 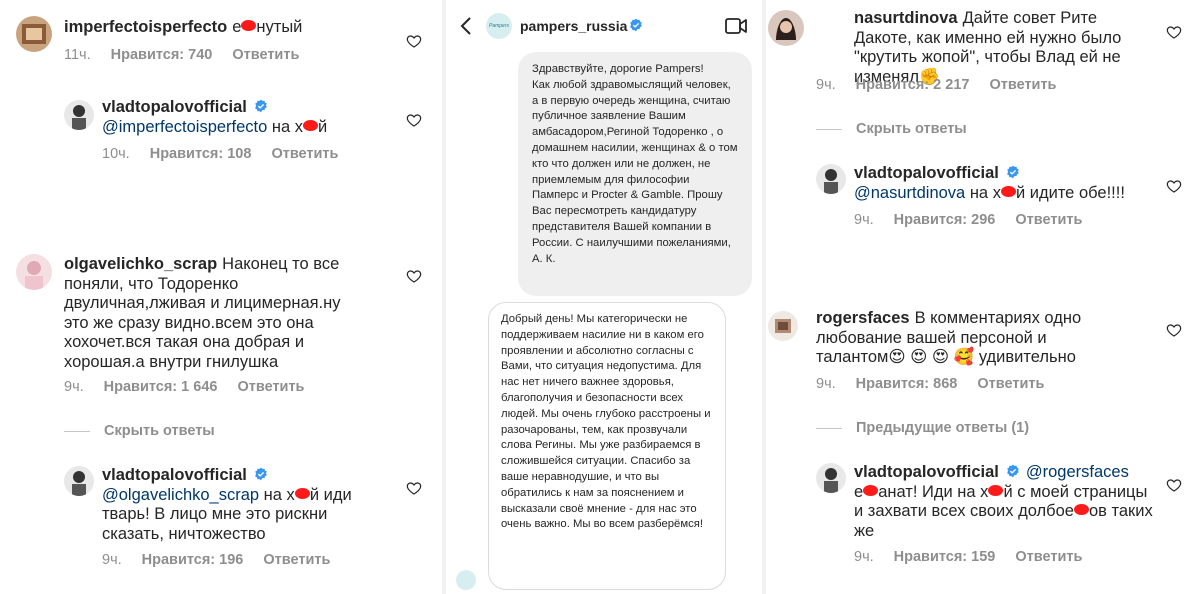 I want to click on comment-meta: 9ч. Нравится: 196 Ответить, so click(x=226, y=560).